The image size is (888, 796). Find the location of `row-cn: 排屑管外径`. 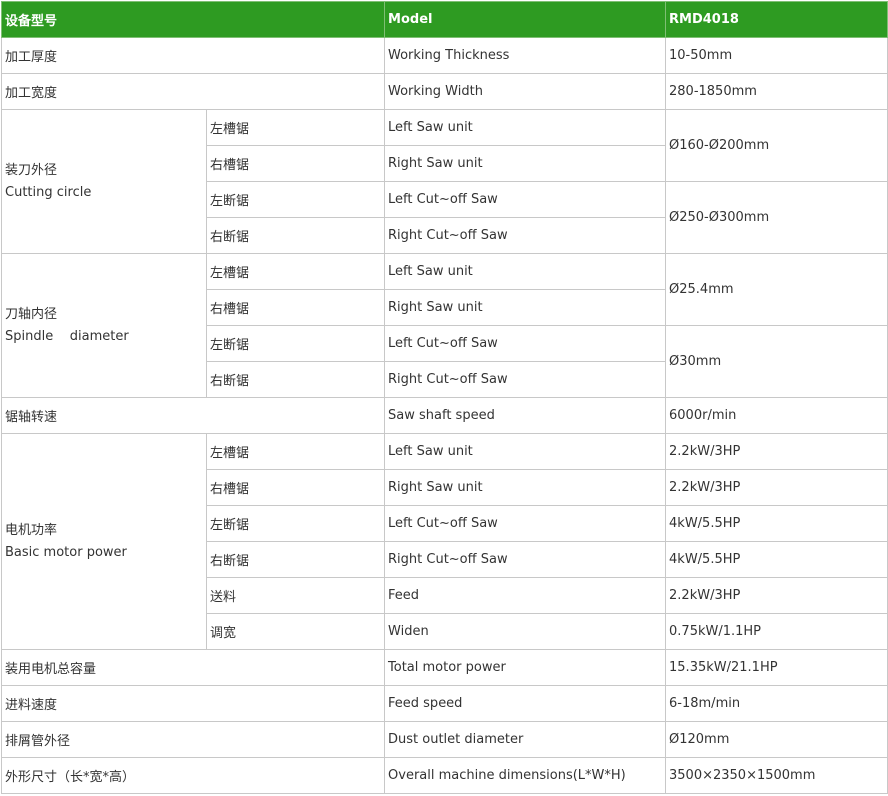

row-cn: 排屑管外径 is located at coordinates (193, 739).